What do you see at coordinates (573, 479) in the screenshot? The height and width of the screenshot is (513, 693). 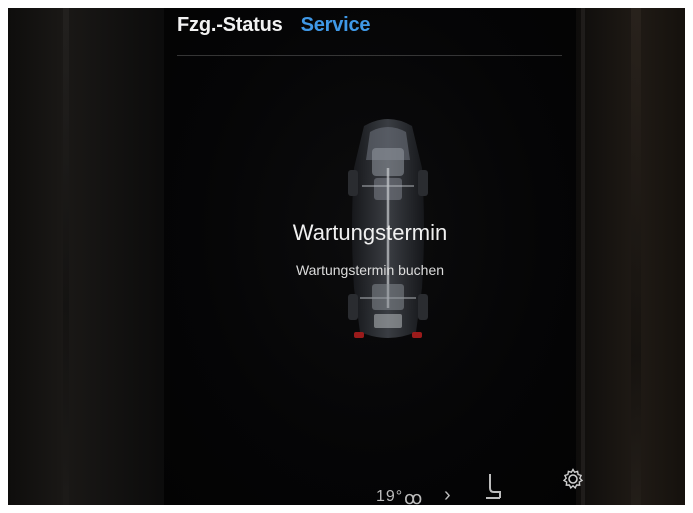 I see `gear-icon` at bounding box center [573, 479].